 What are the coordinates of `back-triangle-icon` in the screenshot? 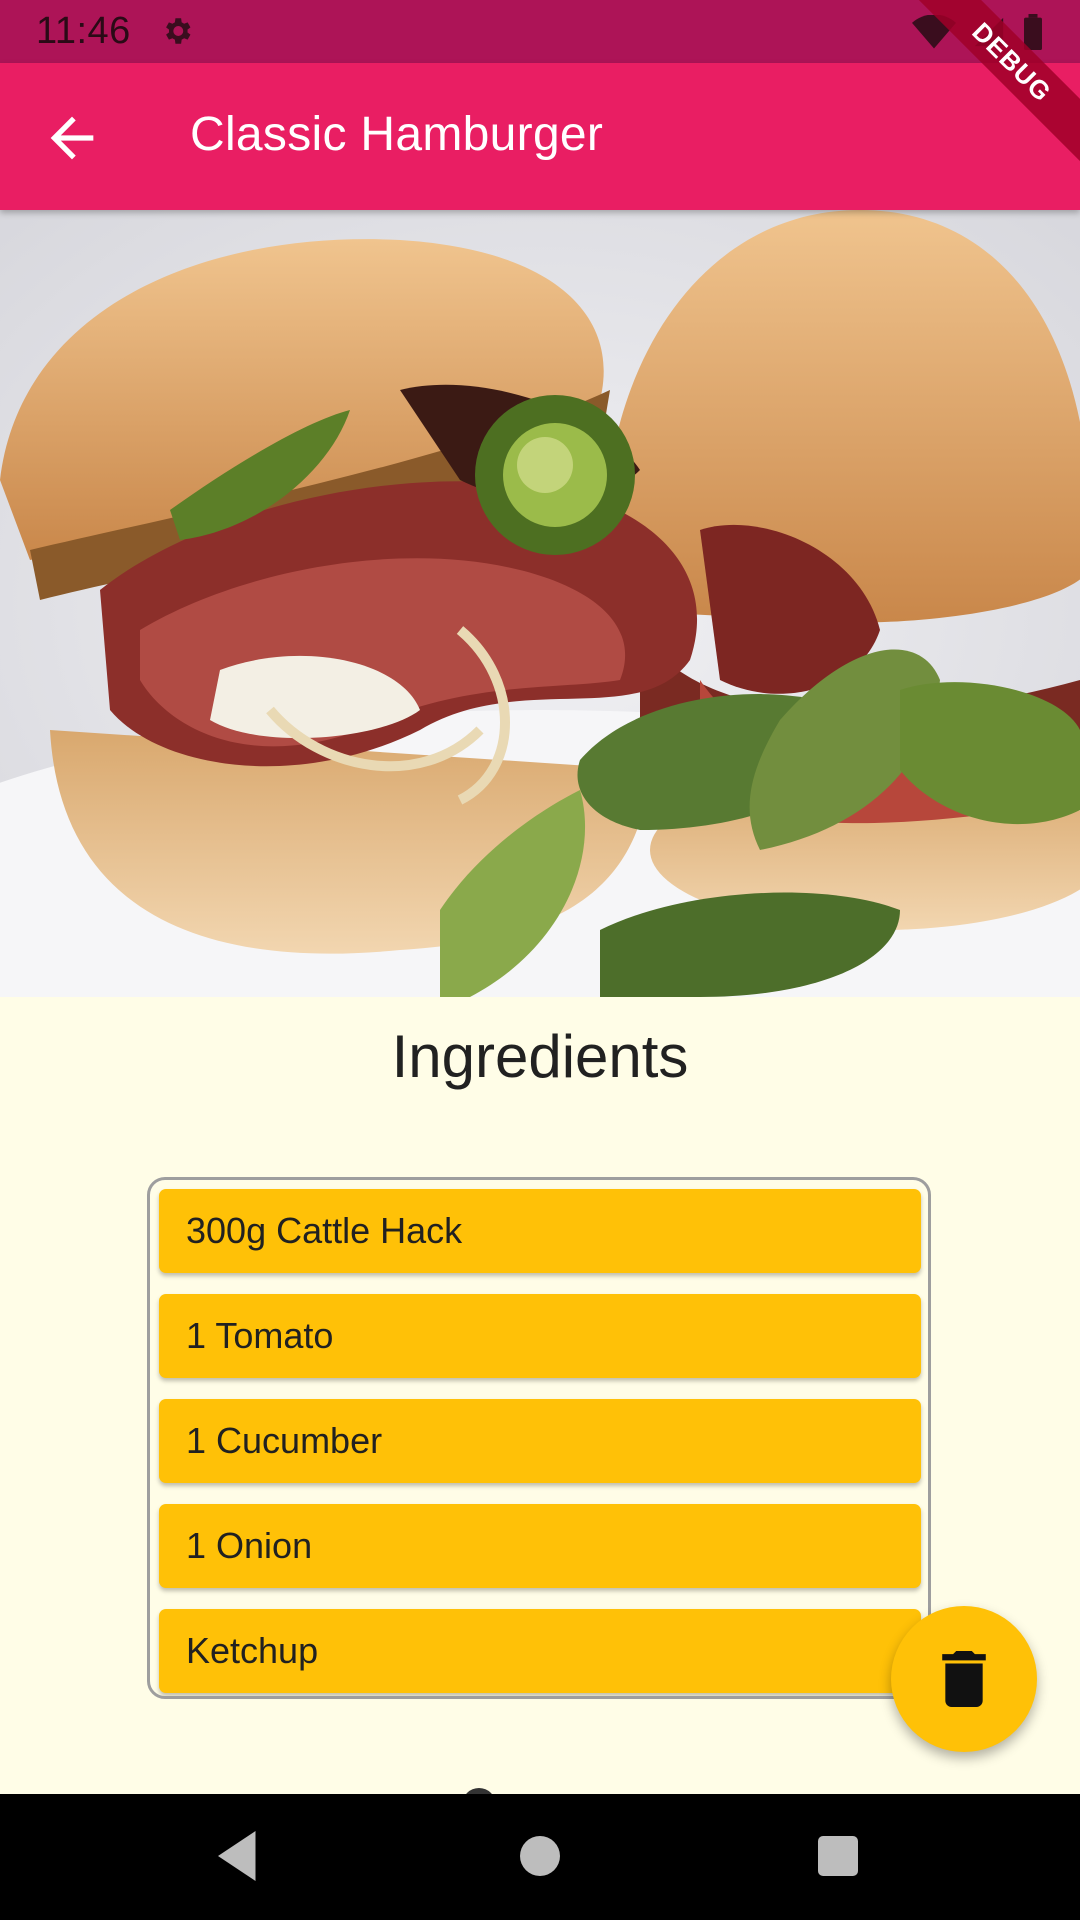 It's located at (238, 1856).